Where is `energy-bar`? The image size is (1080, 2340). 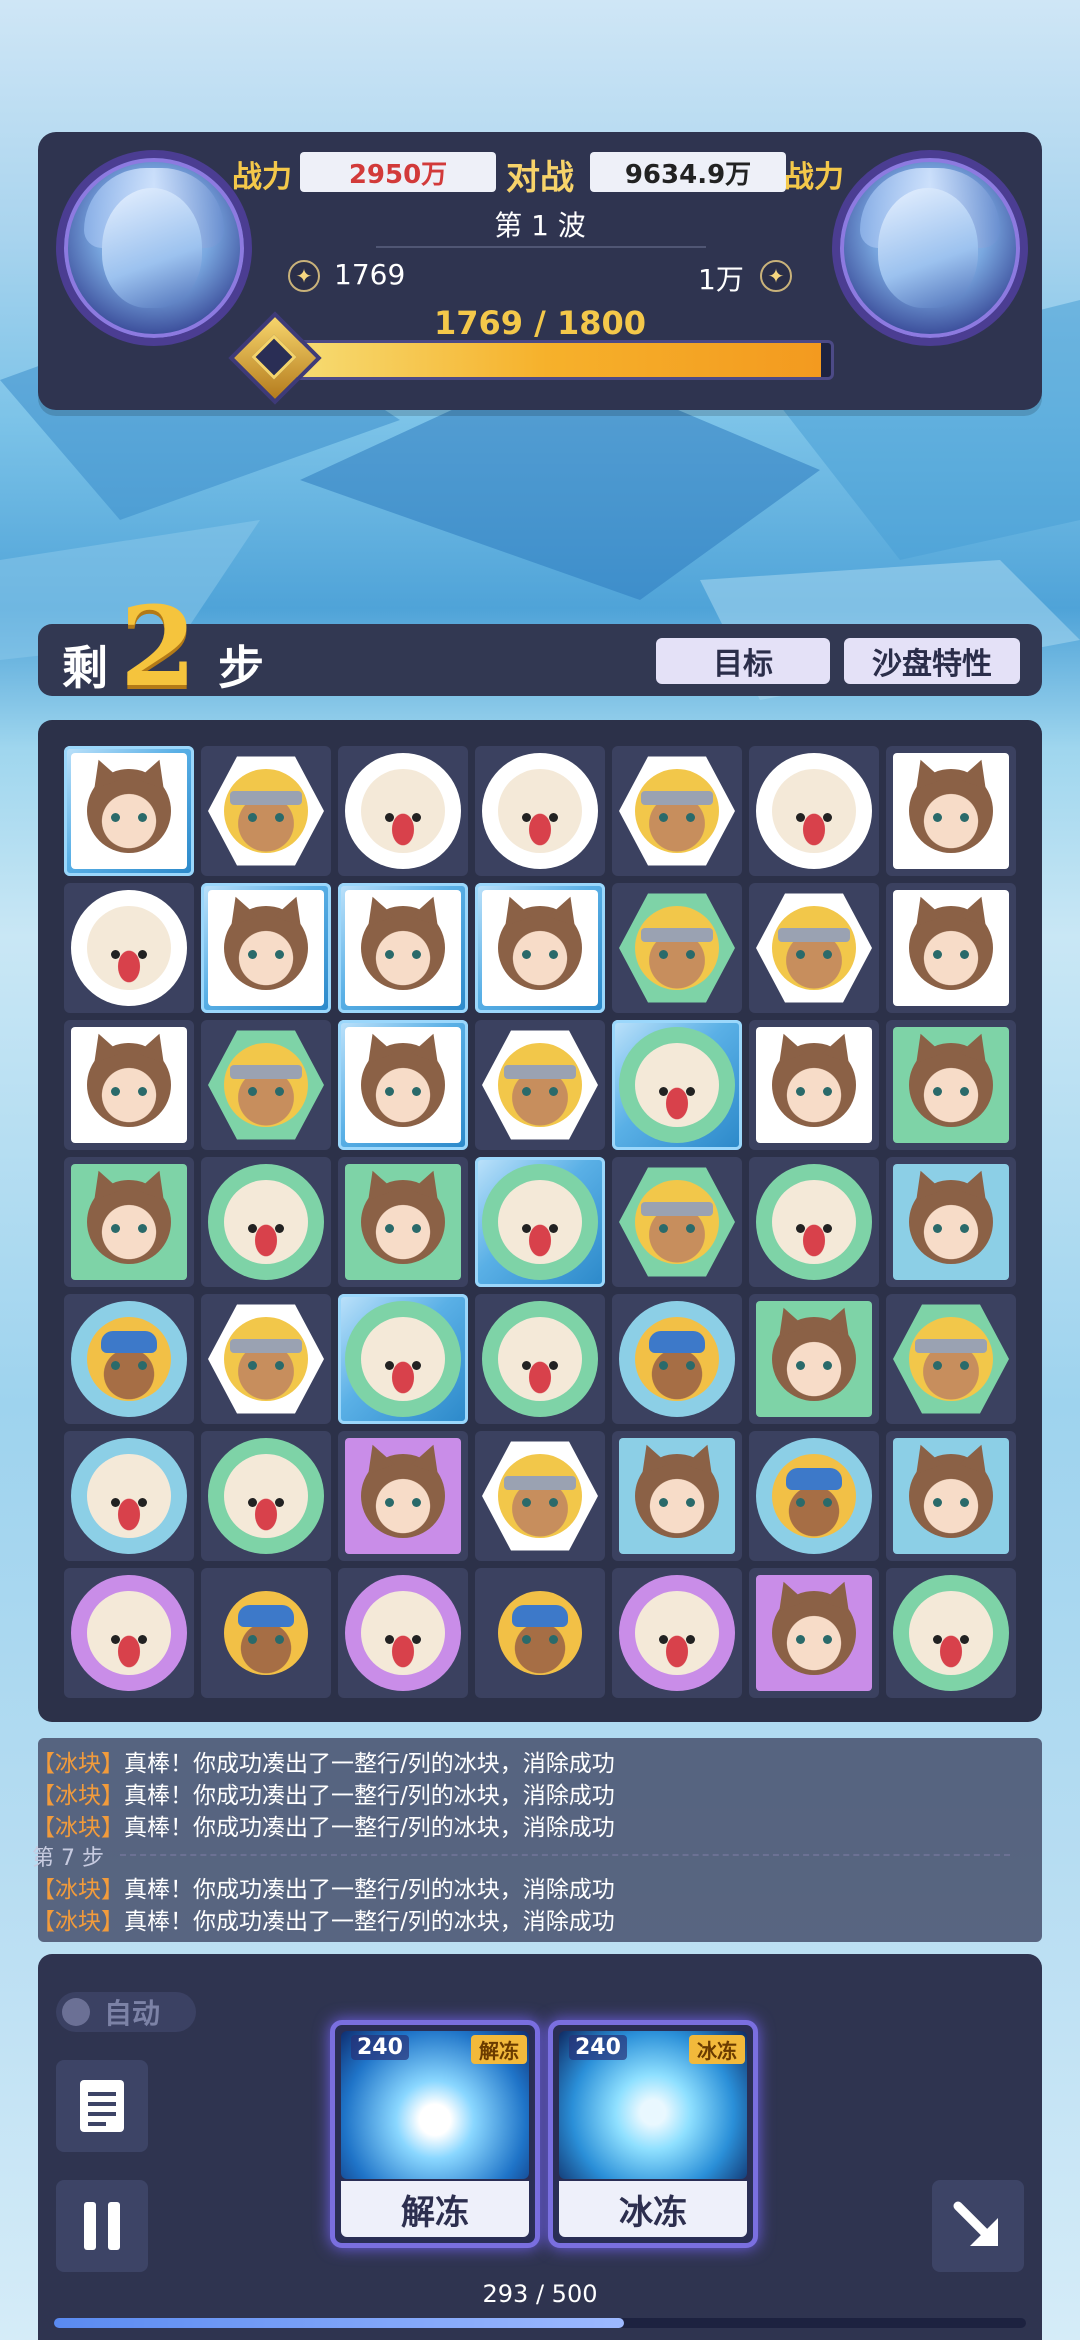 energy-bar is located at coordinates (540, 2323).